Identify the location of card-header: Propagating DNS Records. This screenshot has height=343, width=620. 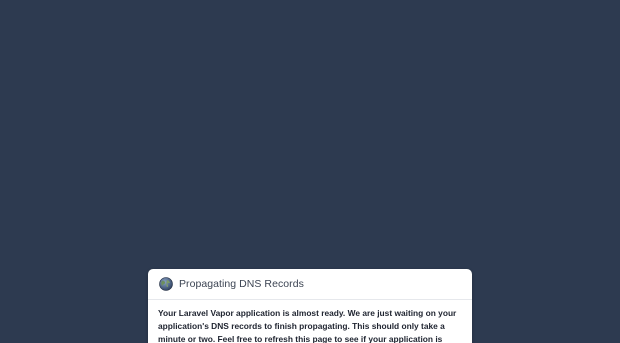
(310, 284).